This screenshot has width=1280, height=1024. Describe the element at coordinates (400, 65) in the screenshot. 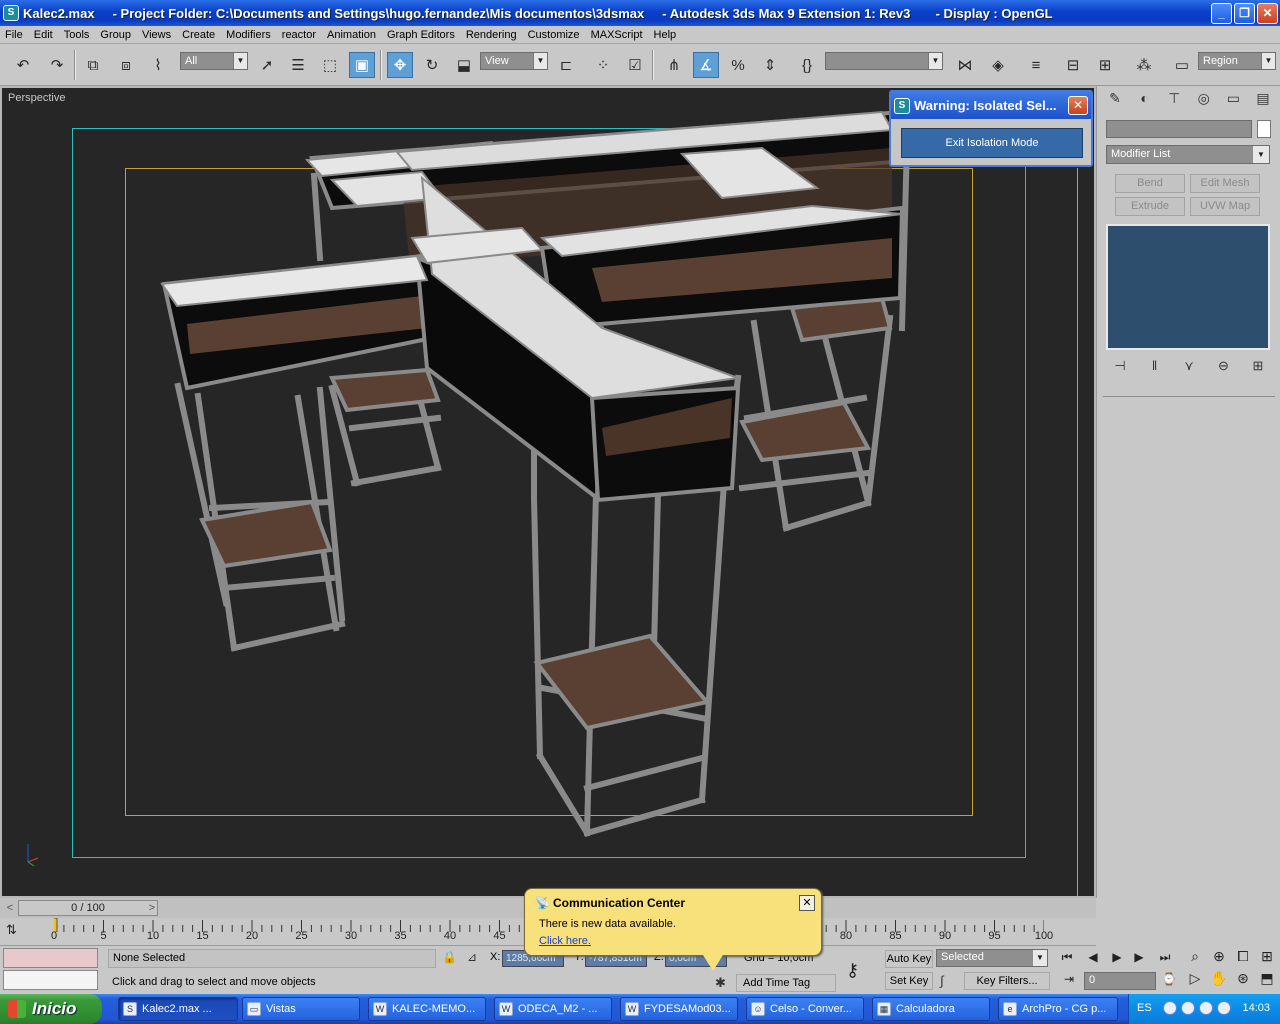

I see `select-and-move-icon: ✥` at that location.